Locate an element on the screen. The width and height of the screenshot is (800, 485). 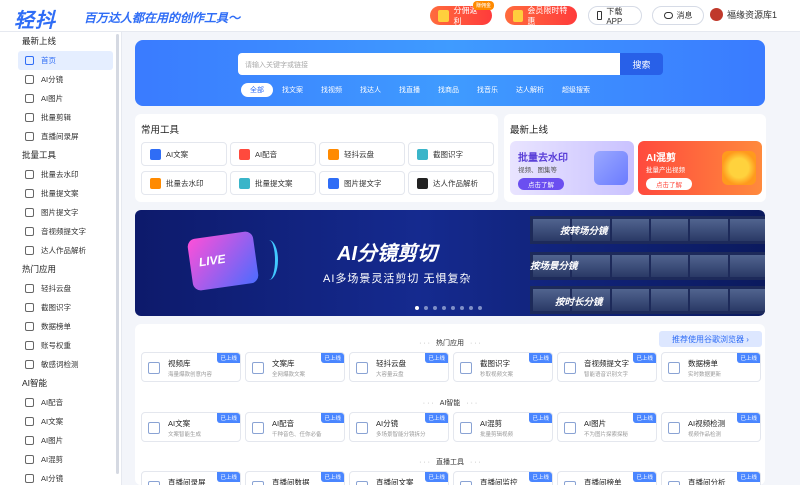
sidebar-scrollbar is located at coordinates (117, 254).